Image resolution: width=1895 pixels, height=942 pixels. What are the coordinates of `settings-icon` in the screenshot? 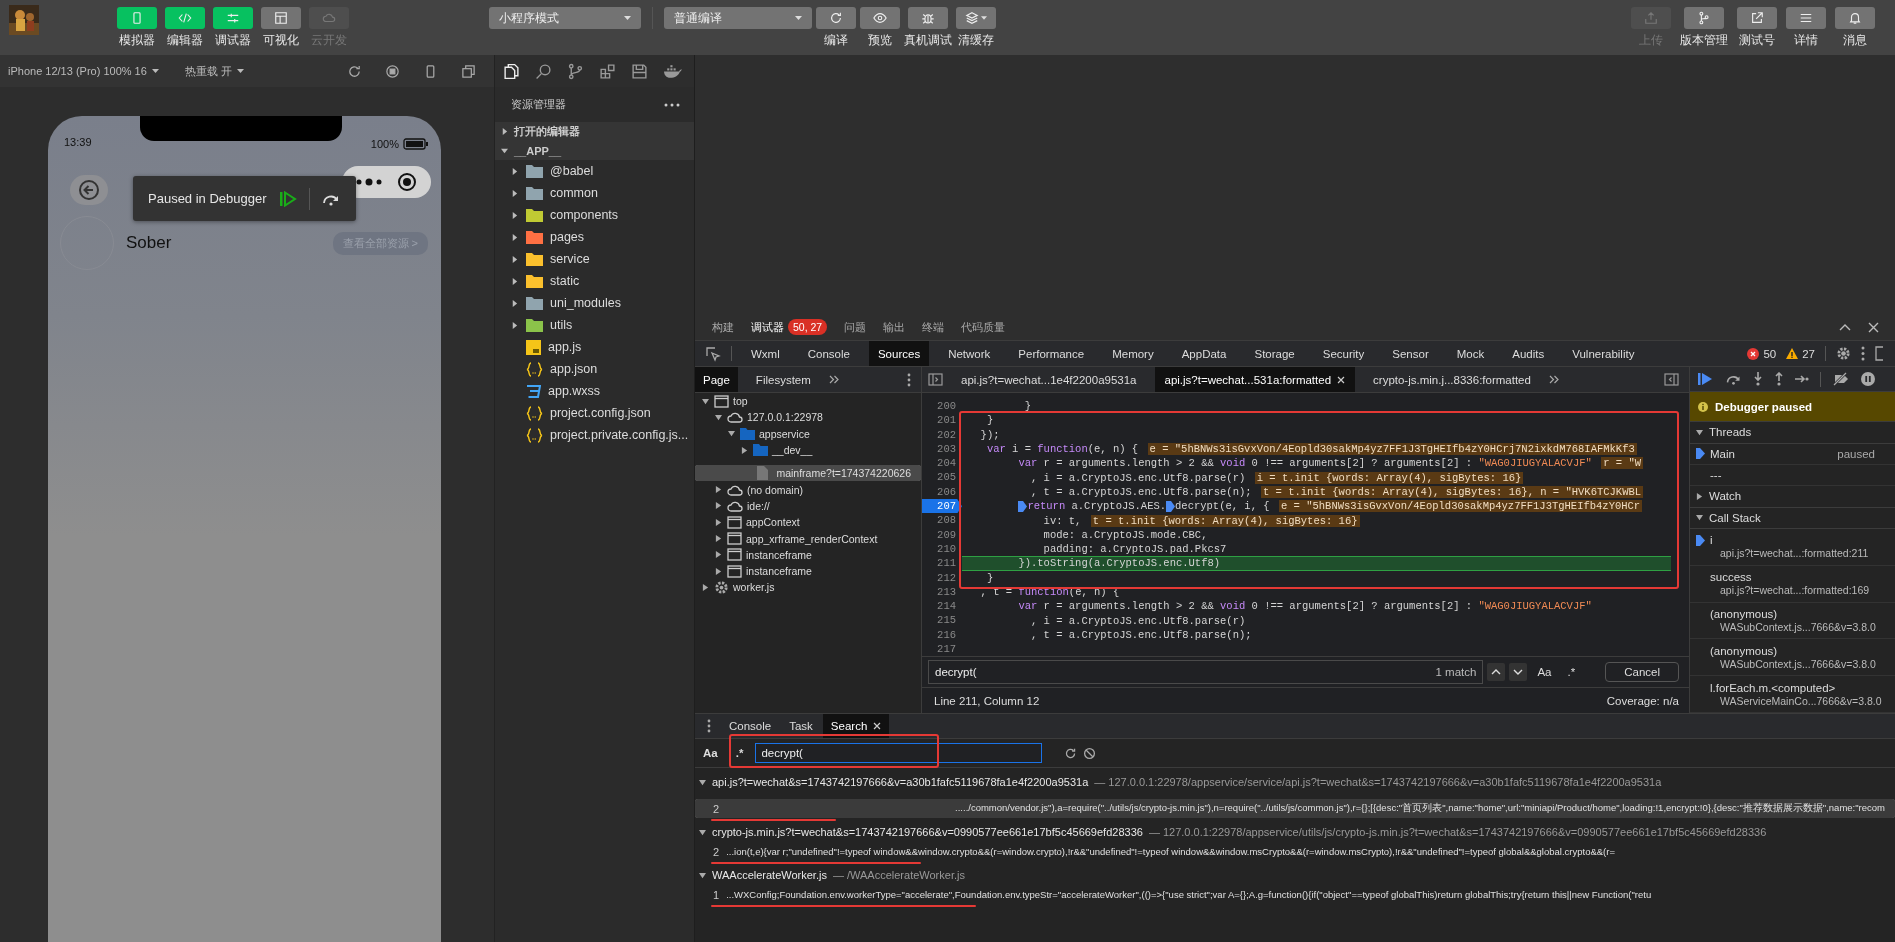 It's located at (1843, 353).